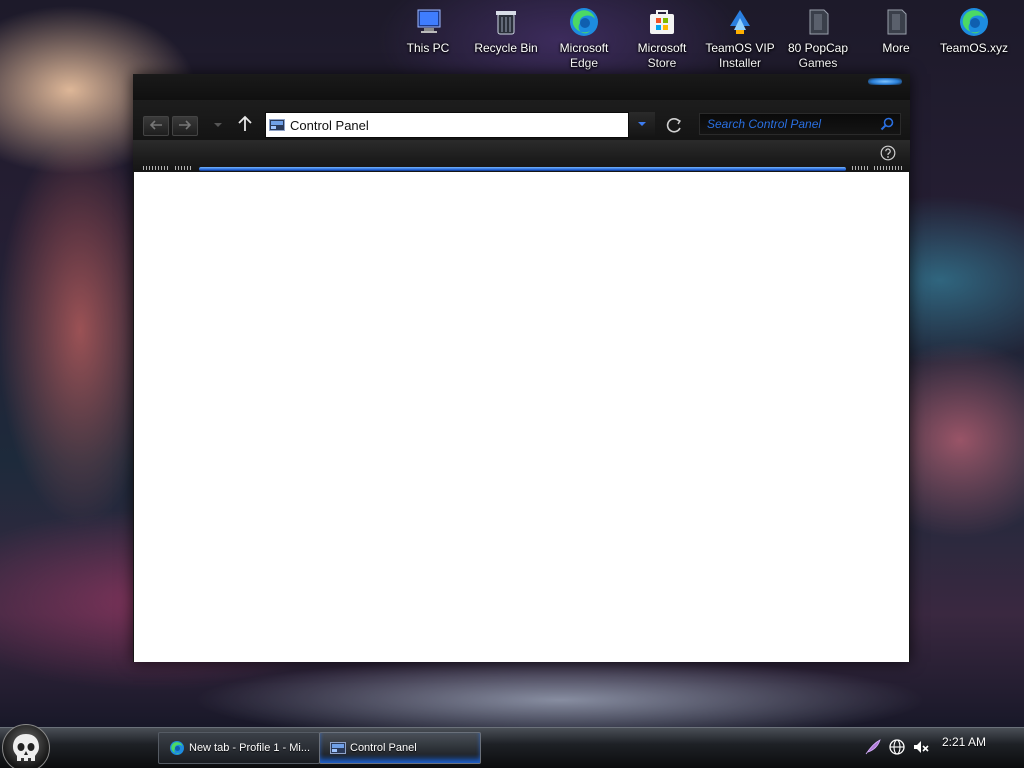  Describe the element at coordinates (662, 22) in the screenshot. I see `store-icon` at that location.